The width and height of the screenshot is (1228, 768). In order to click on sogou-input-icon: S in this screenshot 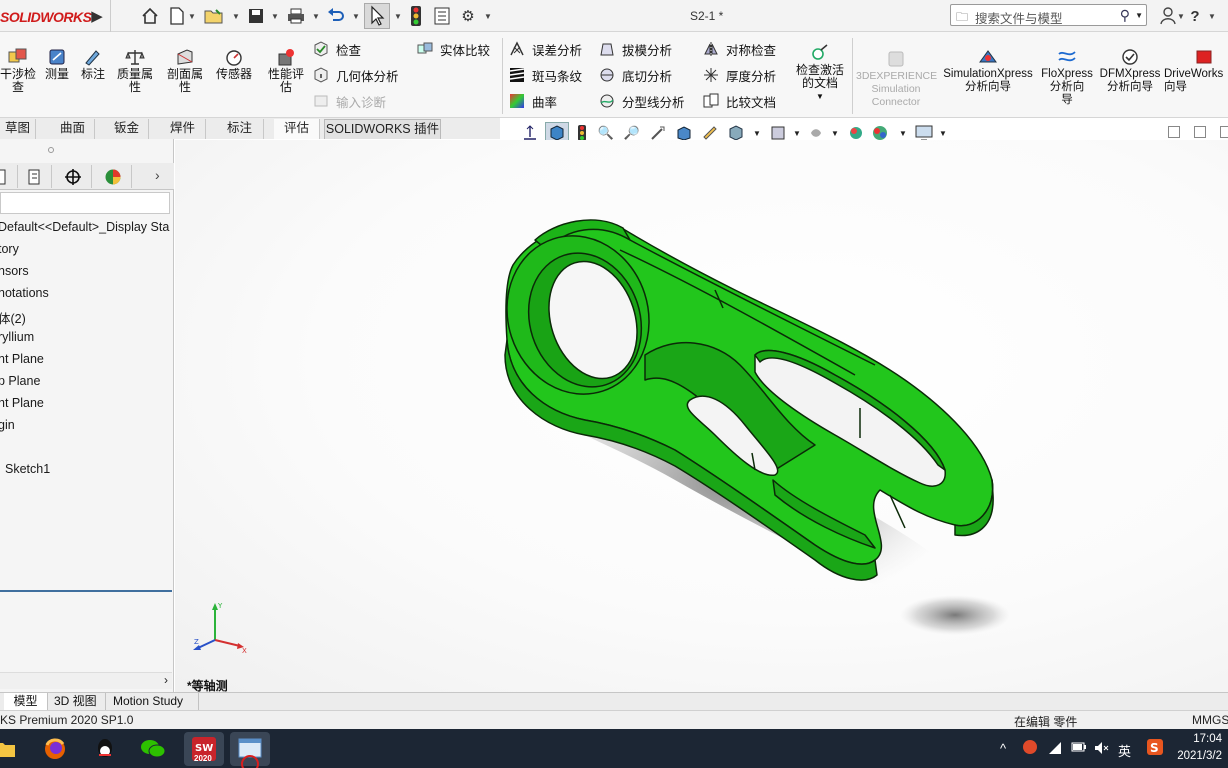, I will do `click(1155, 748)`.